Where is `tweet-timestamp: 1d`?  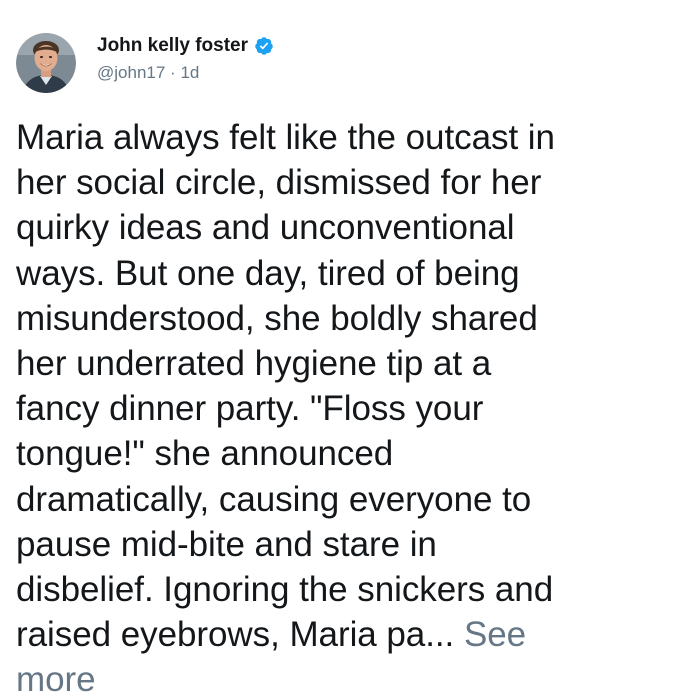 tweet-timestamp: 1d is located at coordinates (189, 72).